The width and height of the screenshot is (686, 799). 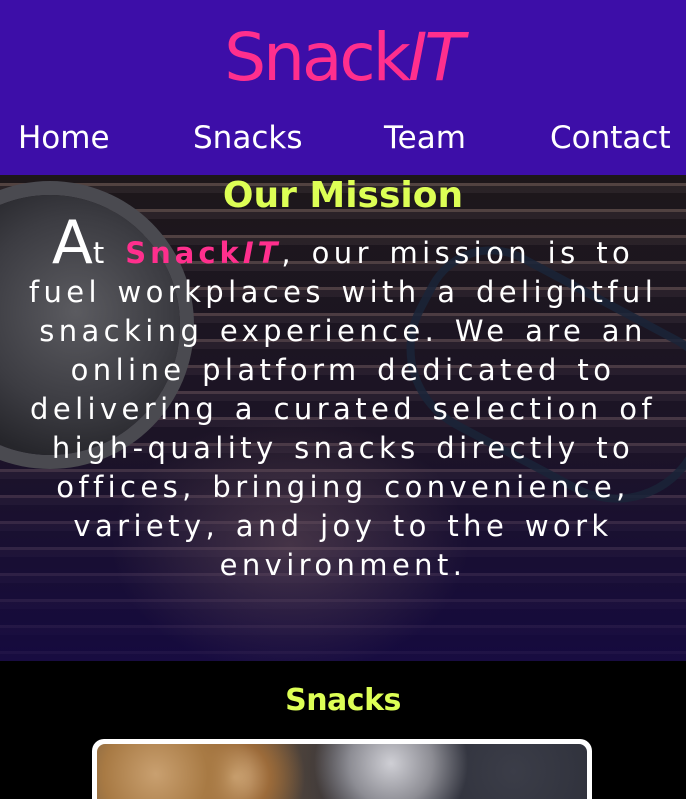 I want to click on nav-link-contact: Contact, so click(x=610, y=138).